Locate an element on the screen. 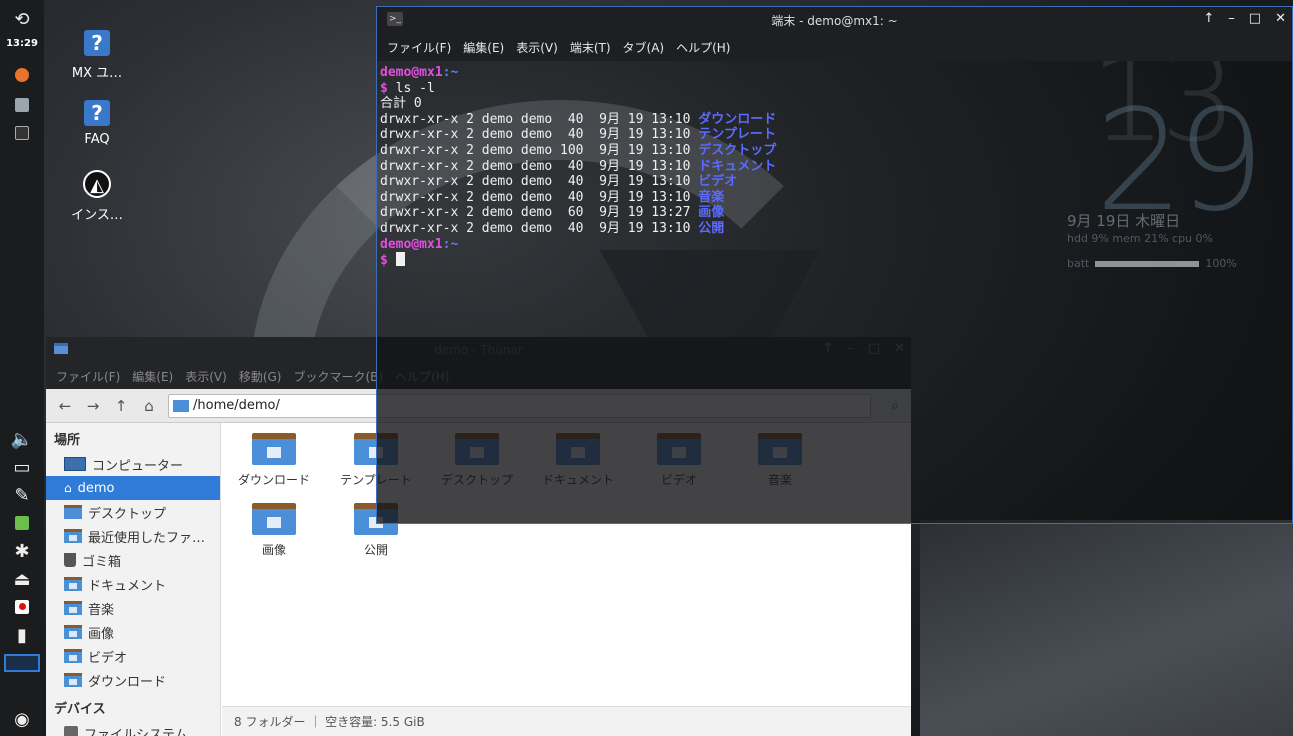 The height and width of the screenshot is (736, 1293). sidebar-item-desktop: デスクトップ is located at coordinates (133, 512).